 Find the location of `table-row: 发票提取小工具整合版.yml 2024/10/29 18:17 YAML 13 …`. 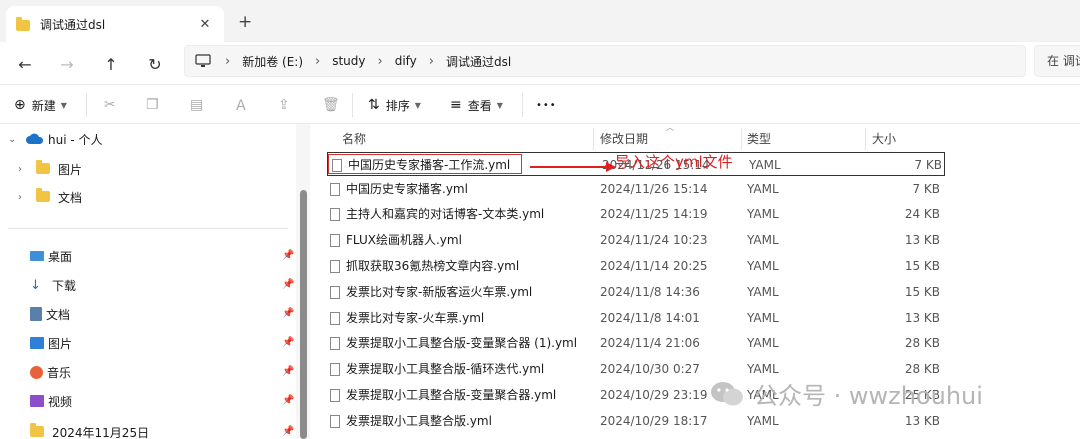

table-row: 发票提取小工具整合版.yml 2024/10/29 18:17 YAML 13 … is located at coordinates (636, 421).